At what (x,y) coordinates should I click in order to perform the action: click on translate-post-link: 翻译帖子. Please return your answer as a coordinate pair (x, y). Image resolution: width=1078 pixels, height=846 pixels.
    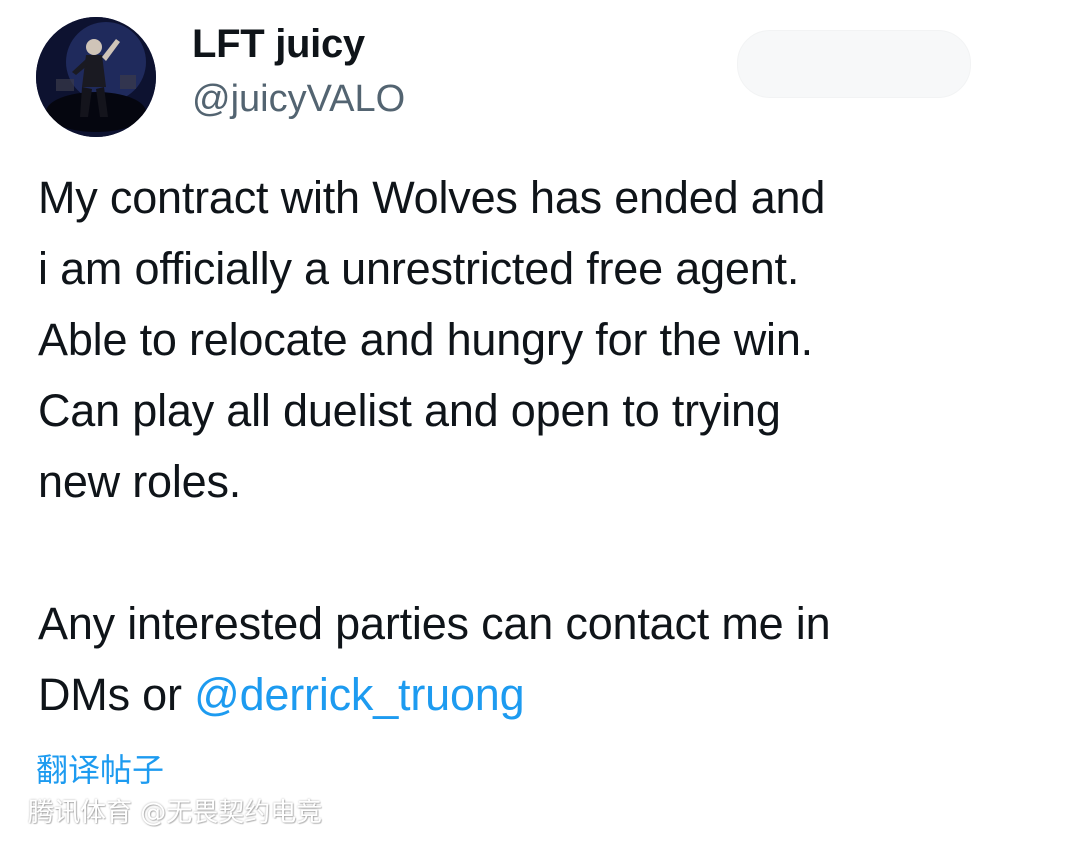
    Looking at the image, I should click on (100, 770).